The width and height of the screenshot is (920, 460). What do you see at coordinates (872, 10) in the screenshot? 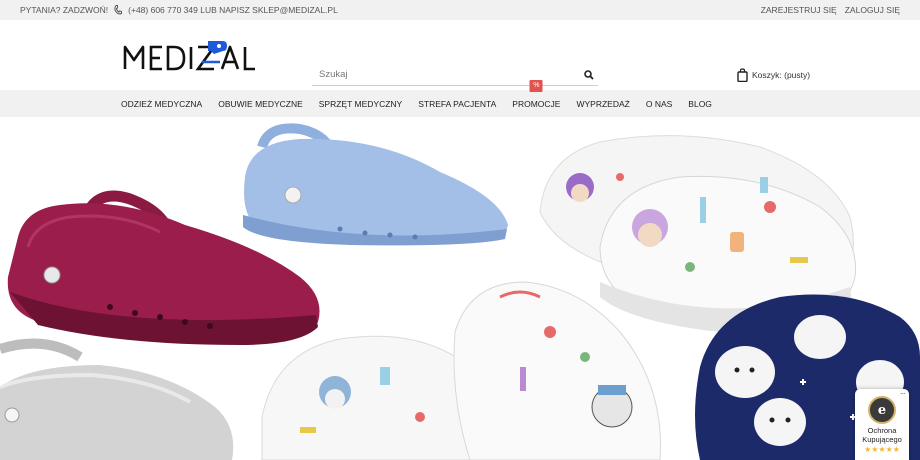
I see `login-link: ZALOGUJ SIĘ` at bounding box center [872, 10].